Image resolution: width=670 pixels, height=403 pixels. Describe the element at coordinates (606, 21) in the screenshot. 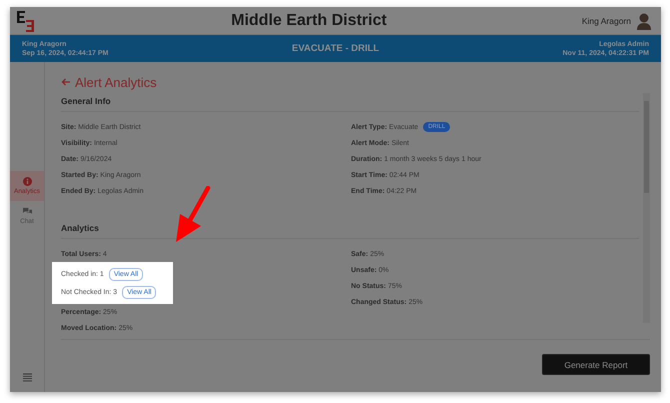

I see `user-name: King Aragorn` at that location.